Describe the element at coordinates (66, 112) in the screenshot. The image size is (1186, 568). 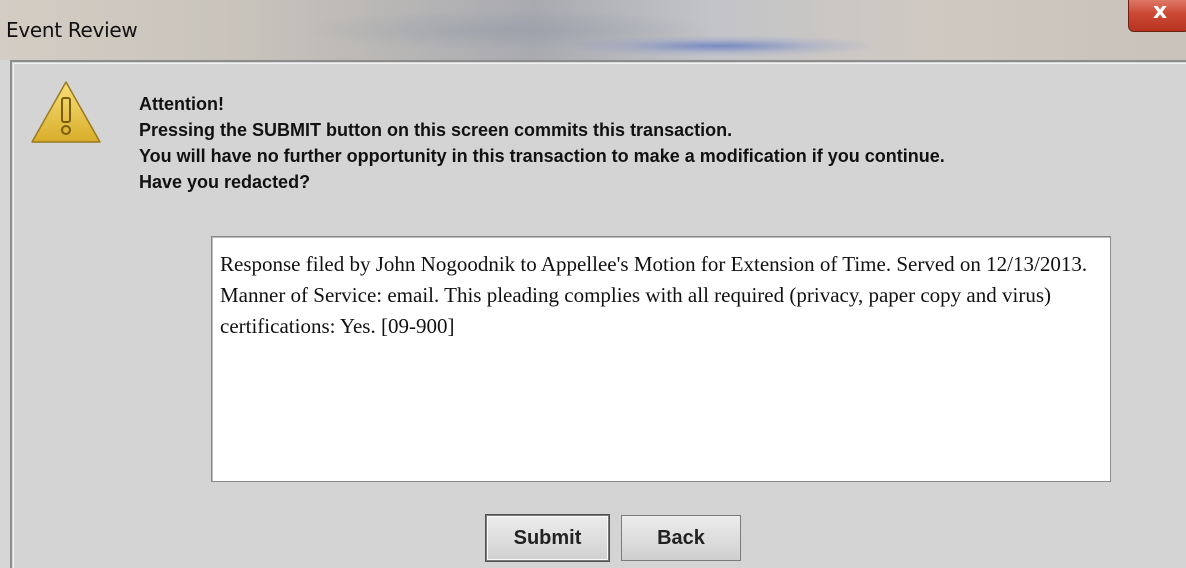
I see `warning-triangle-icon` at that location.